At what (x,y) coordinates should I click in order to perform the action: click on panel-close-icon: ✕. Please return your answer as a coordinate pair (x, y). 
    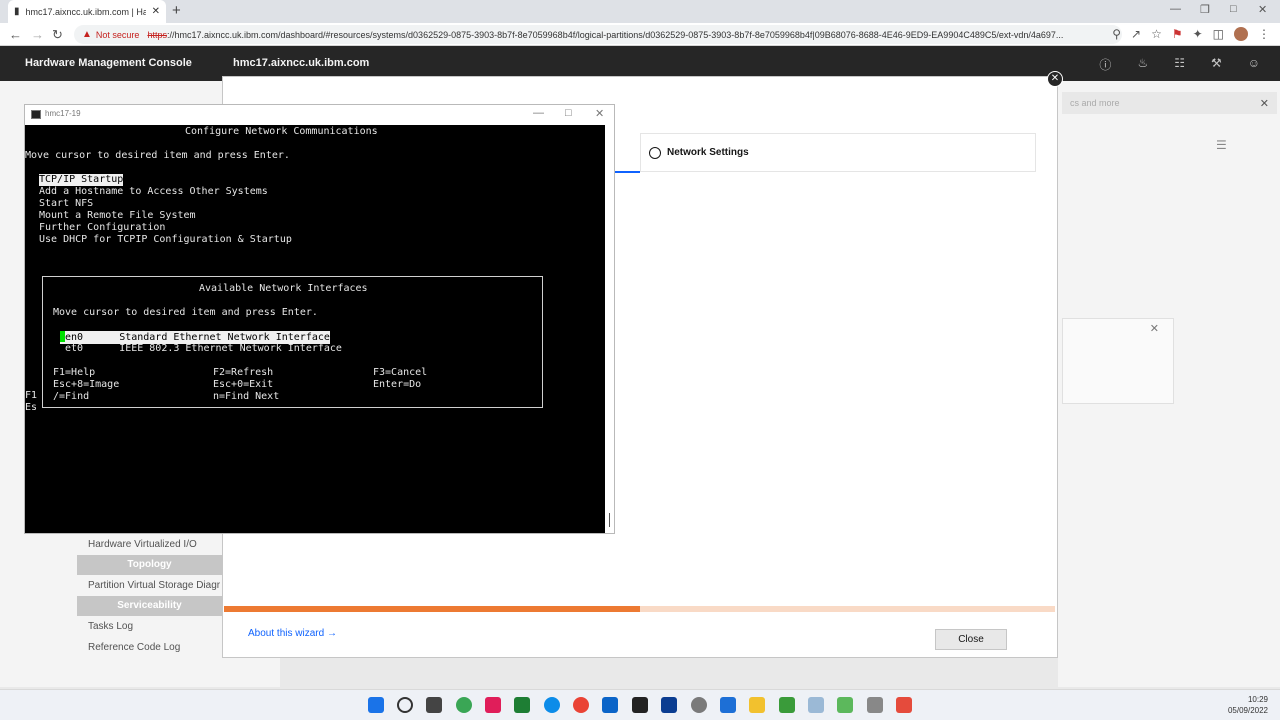
    Looking at the image, I should click on (1154, 328).